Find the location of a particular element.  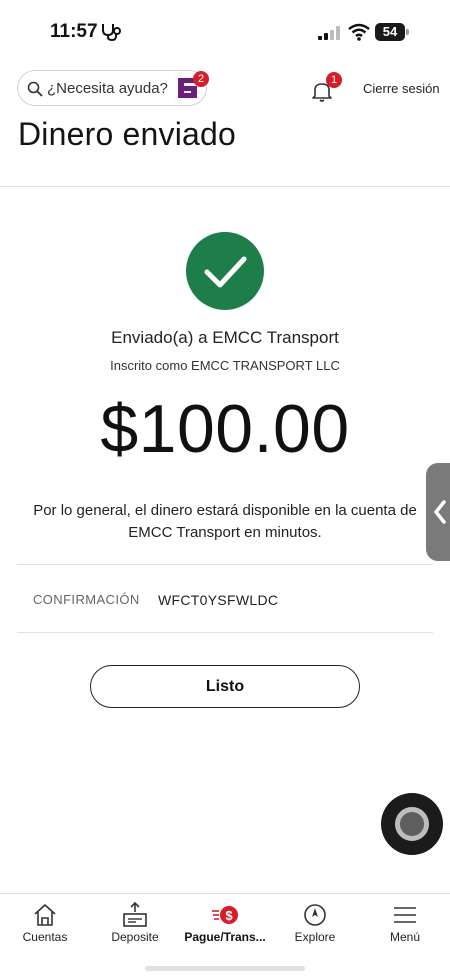

page-title: Dinero enviado is located at coordinates (127, 134).